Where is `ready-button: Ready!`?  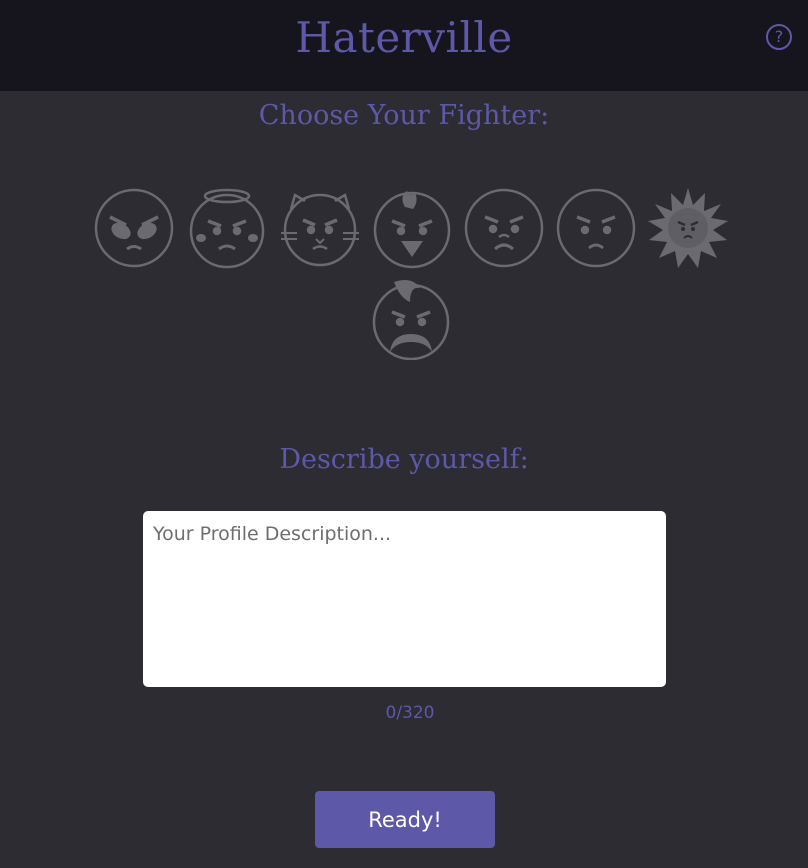
ready-button: Ready! is located at coordinates (405, 819).